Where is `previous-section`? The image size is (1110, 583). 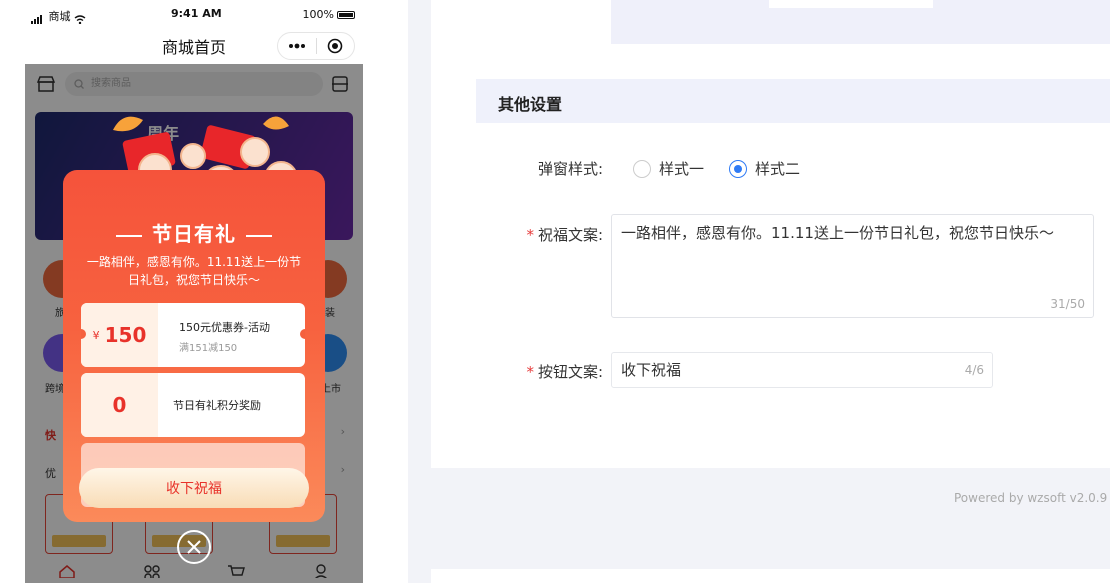
previous-section is located at coordinates (770, 34).